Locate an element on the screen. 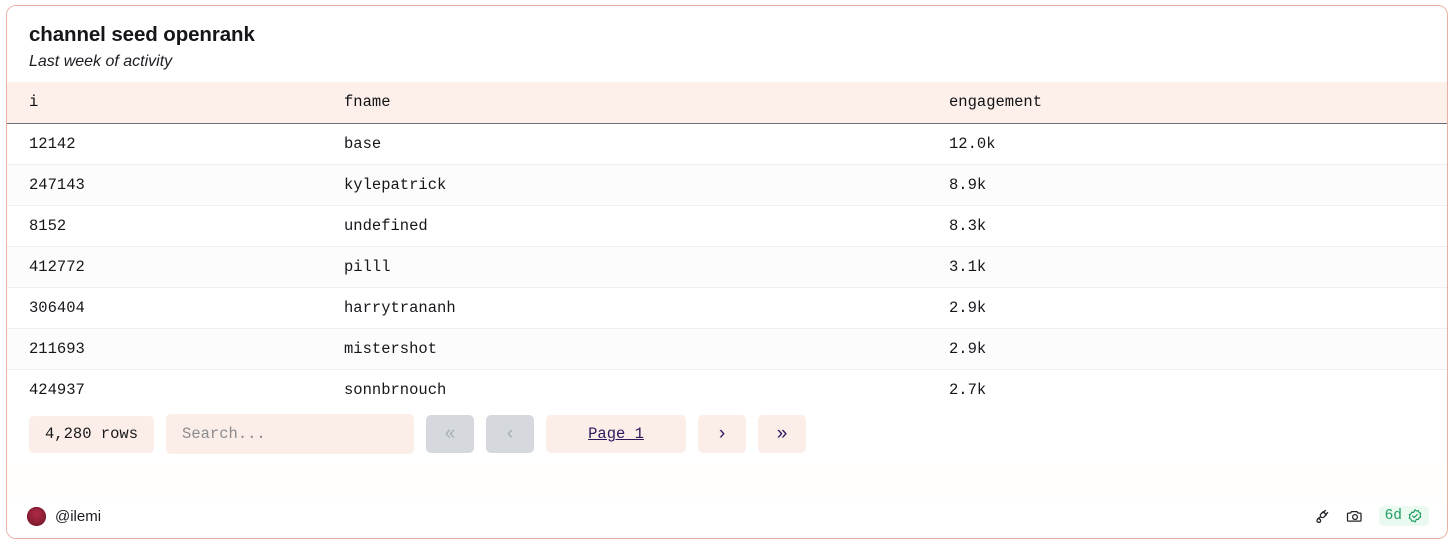  cell-i: 12142 is located at coordinates (175, 144).